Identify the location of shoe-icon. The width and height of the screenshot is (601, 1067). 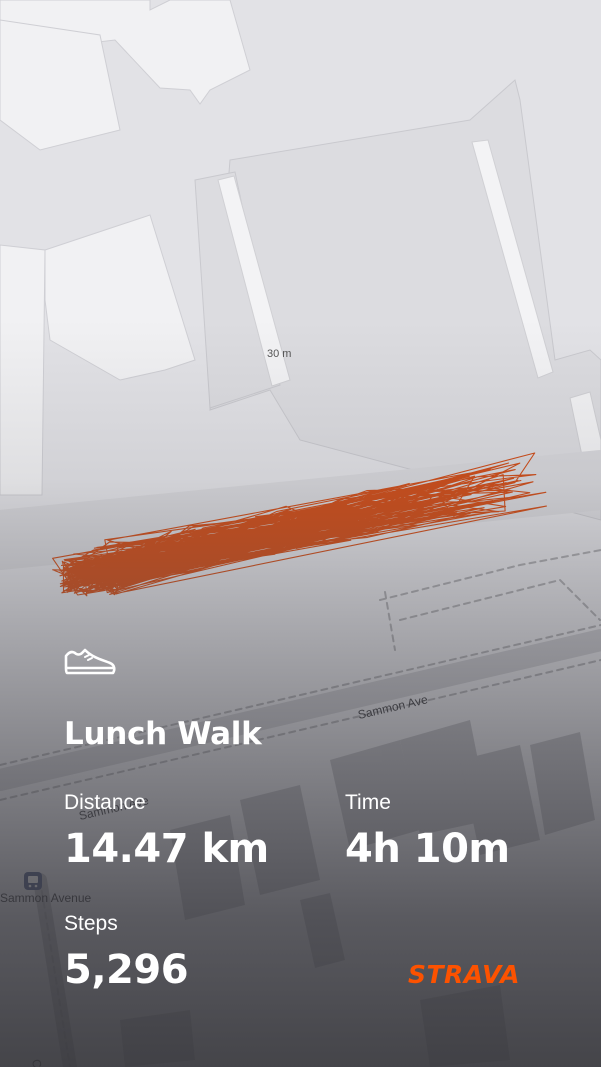
(90, 661).